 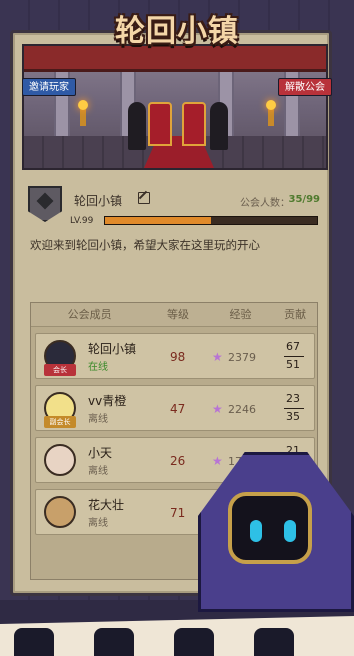 I want to click on header-level: 等级, so click(x=177, y=314).